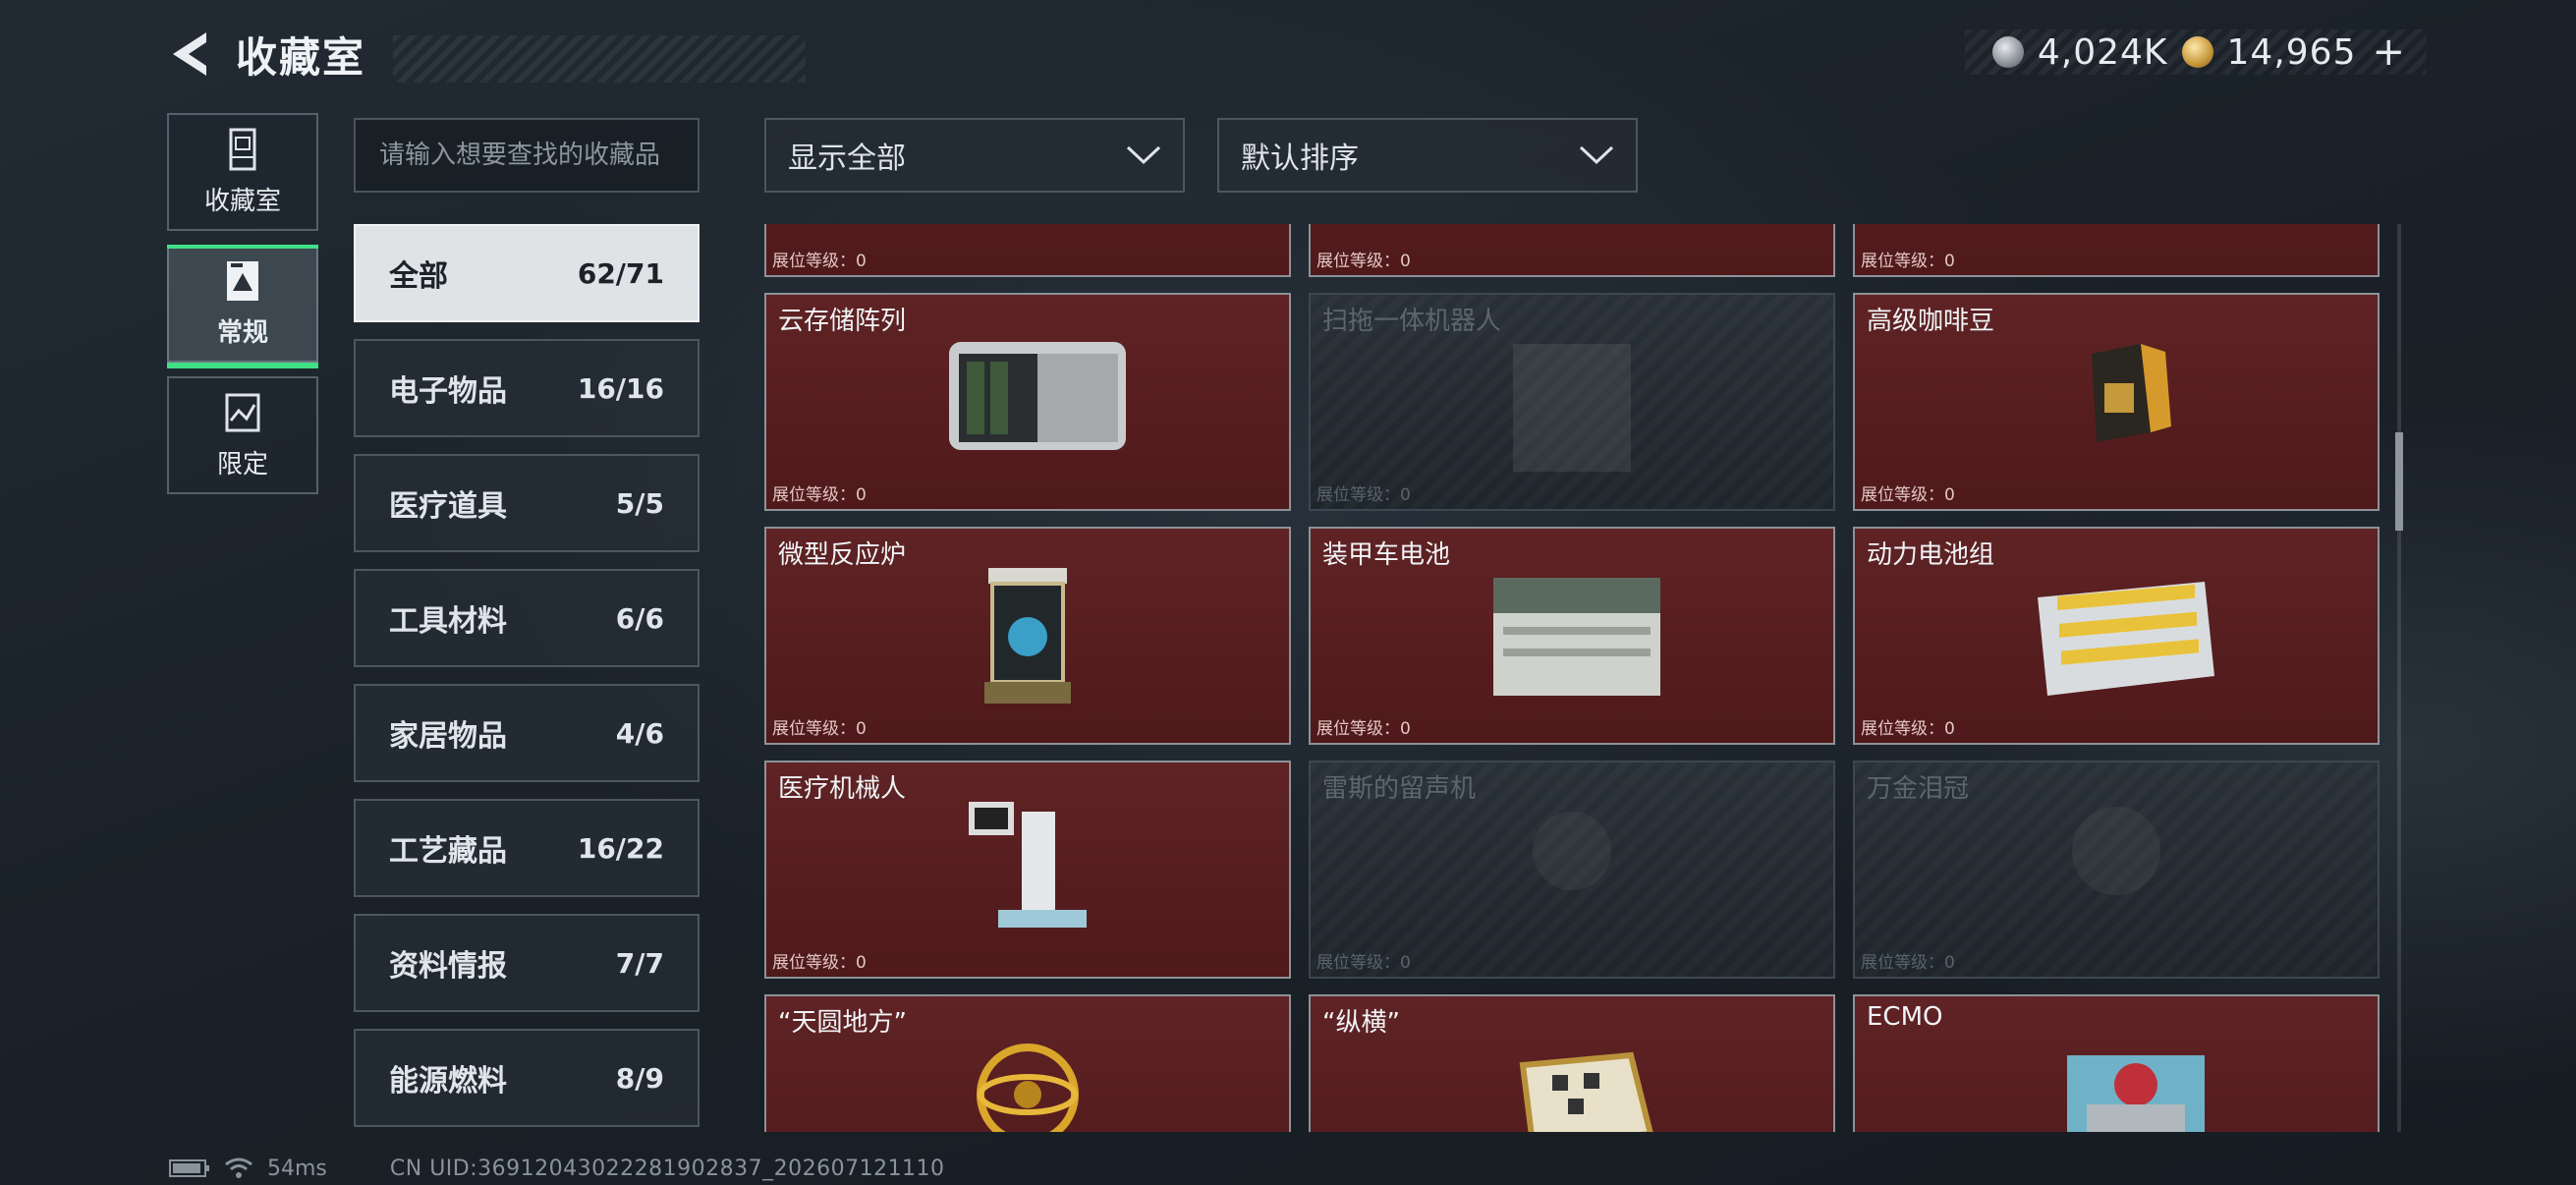 The image size is (2576, 1185). Describe the element at coordinates (1028, 865) in the screenshot. I see `medical-robot-icon` at that location.